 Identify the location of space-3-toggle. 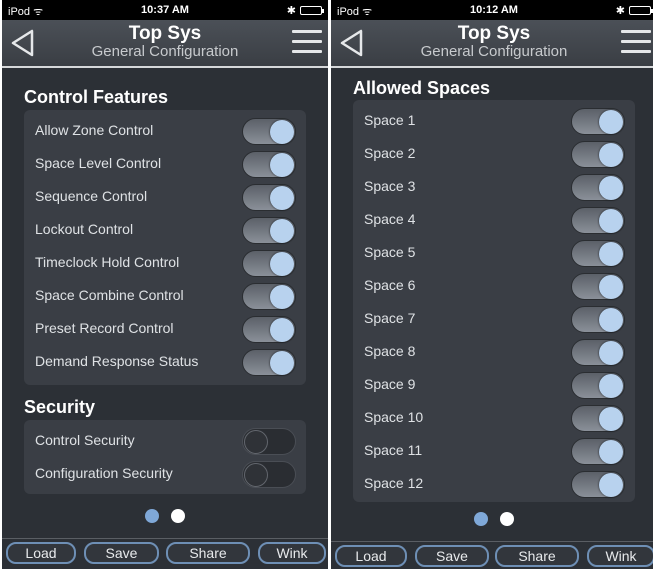
(598, 187).